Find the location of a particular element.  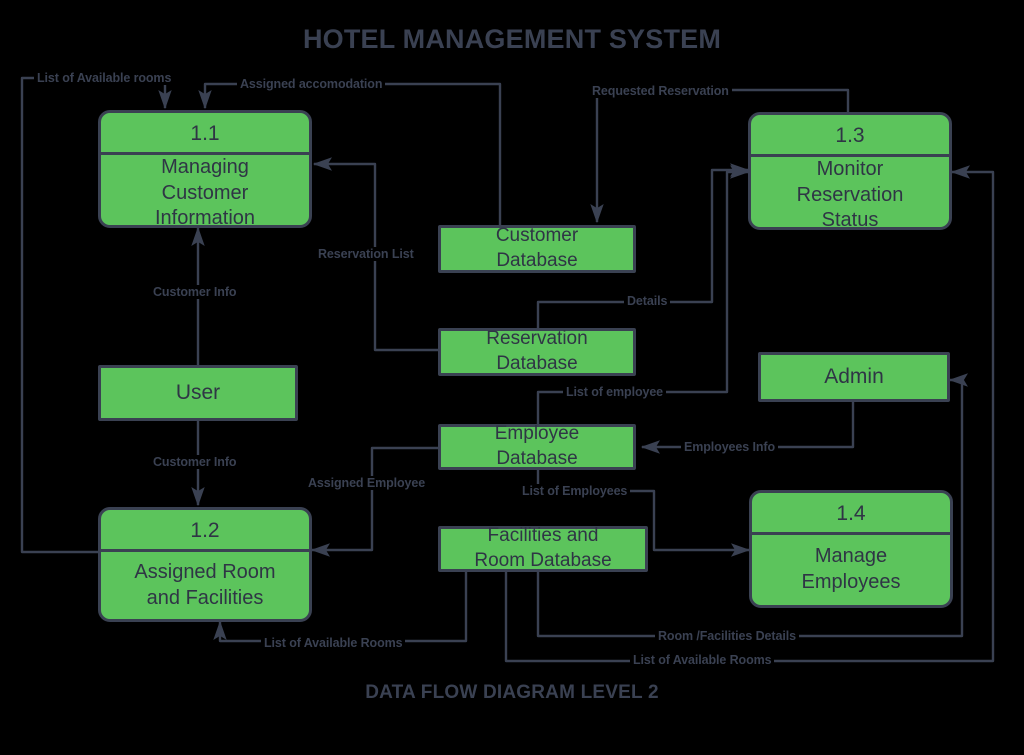

process-1-1-name-line3: Information is located at coordinates (205, 217).